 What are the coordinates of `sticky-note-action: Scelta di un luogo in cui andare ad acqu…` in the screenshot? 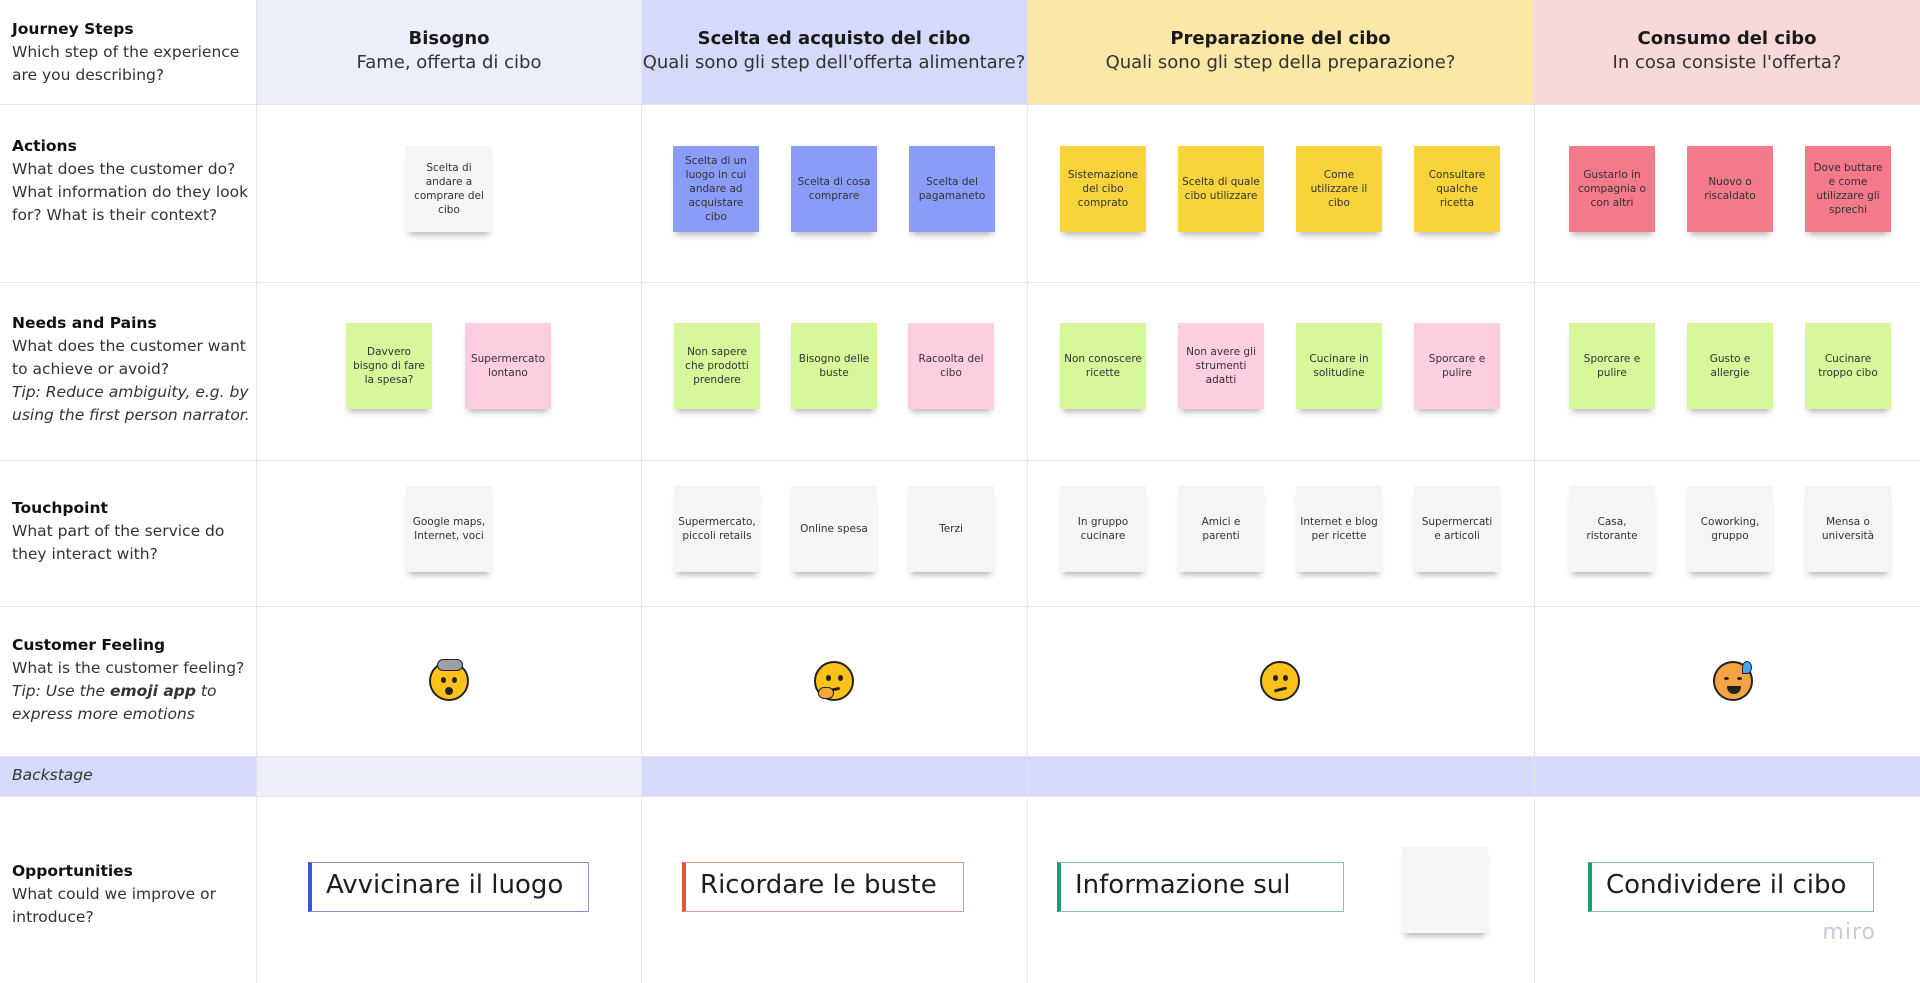 It's located at (716, 189).